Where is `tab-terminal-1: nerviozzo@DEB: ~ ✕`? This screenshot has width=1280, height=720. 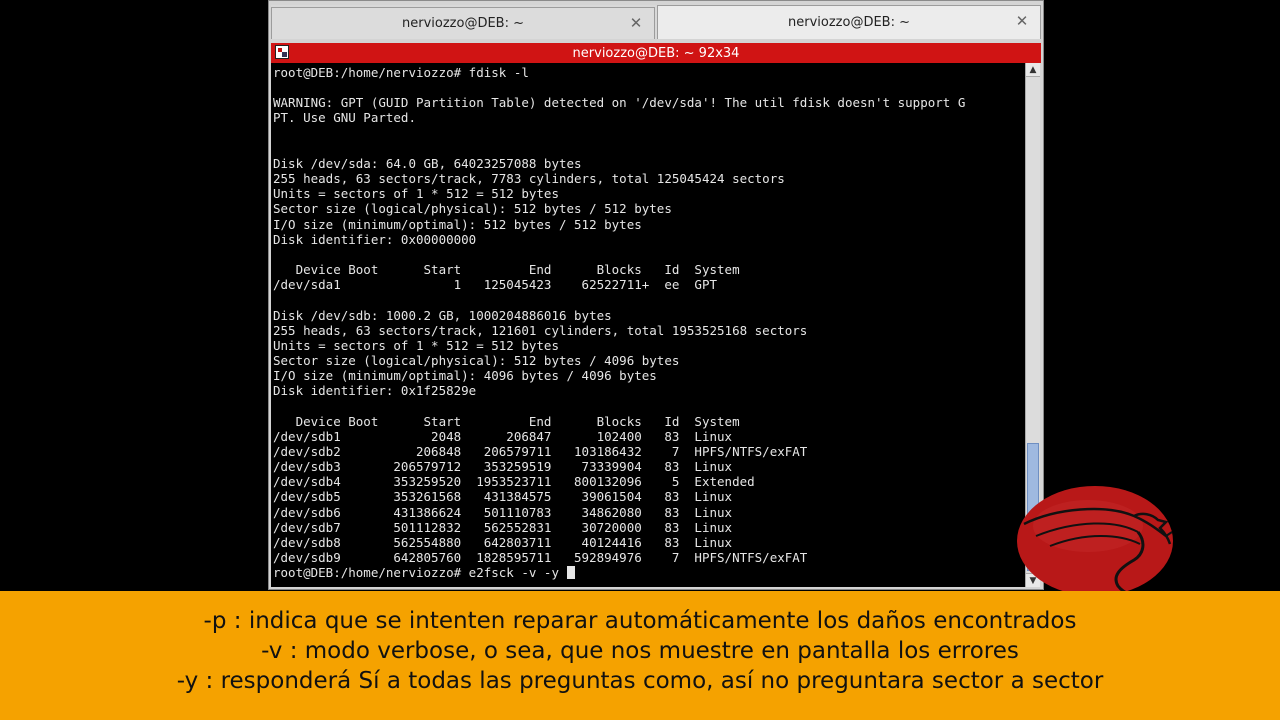 tab-terminal-1: nerviozzo@DEB: ~ ✕ is located at coordinates (463, 23).